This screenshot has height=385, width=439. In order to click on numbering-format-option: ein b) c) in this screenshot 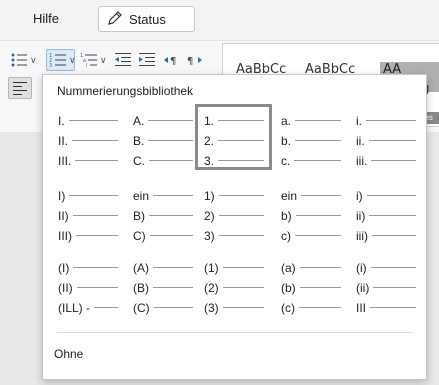, I will do `click(310, 212)`.